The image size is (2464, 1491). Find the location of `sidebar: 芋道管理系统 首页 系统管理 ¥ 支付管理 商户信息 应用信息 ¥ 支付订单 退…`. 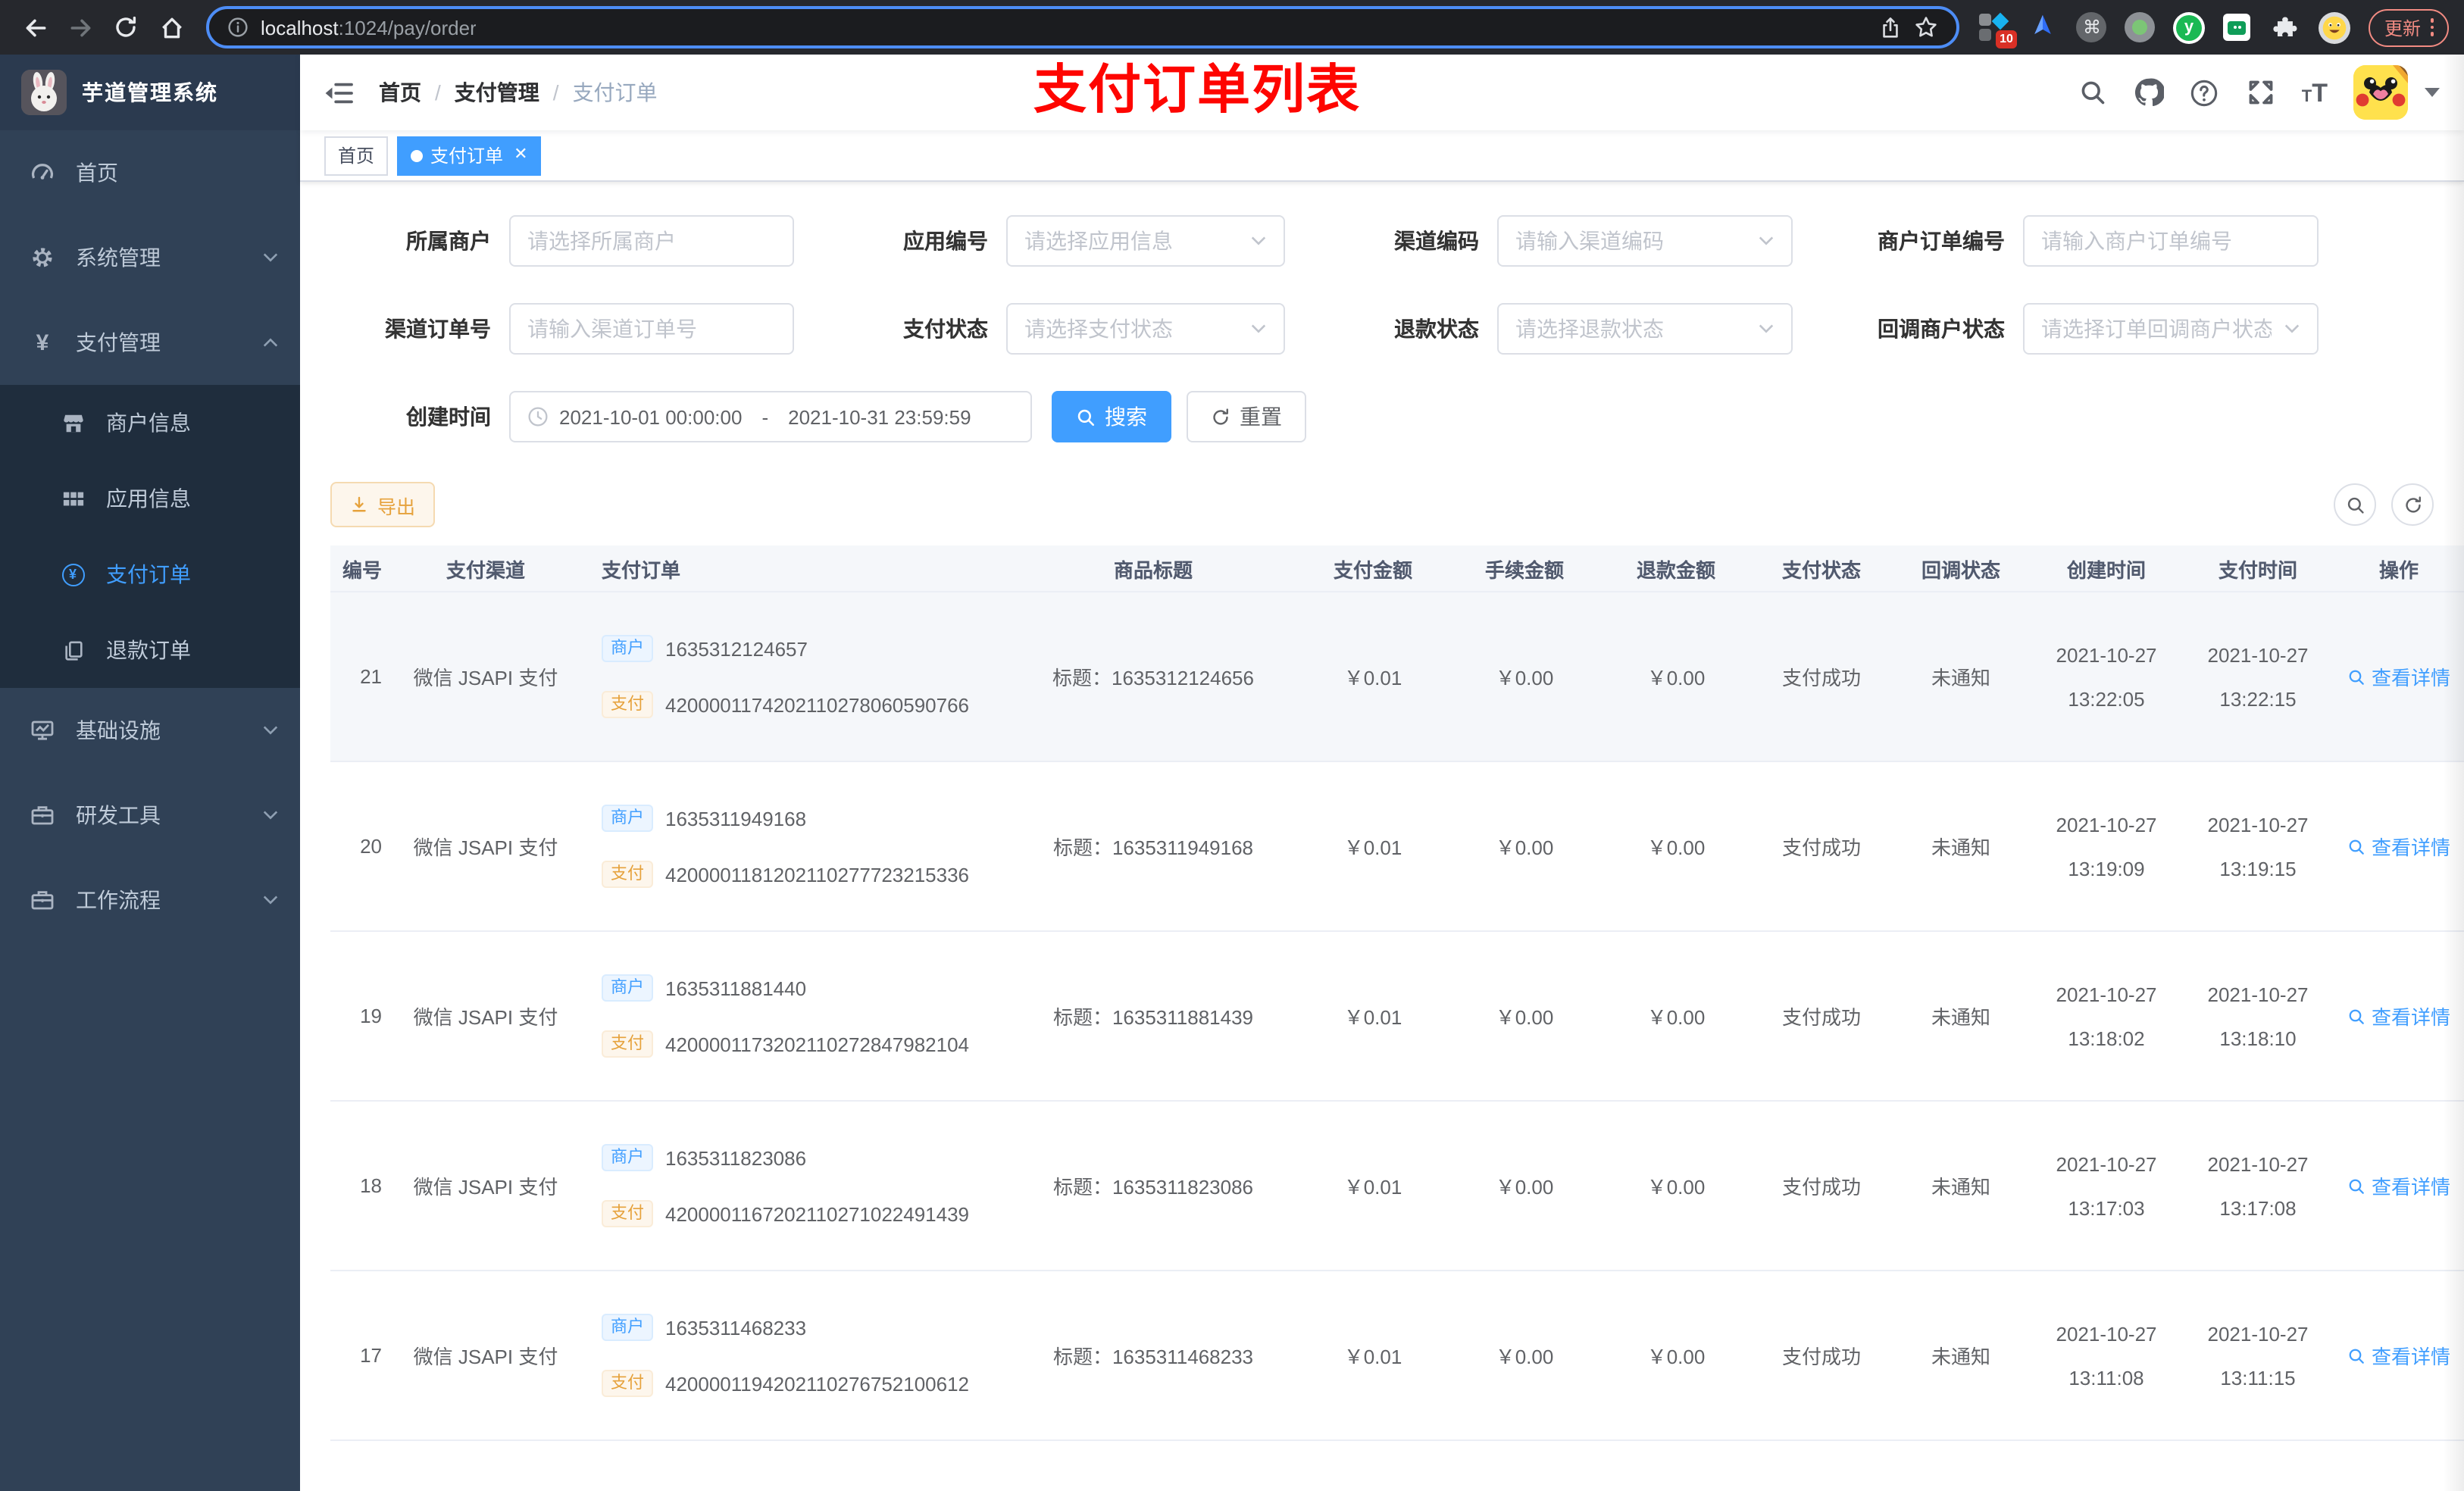

sidebar: 芋道管理系统 首页 系统管理 ¥ 支付管理 商户信息 应用信息 ¥ 支付订单 退… is located at coordinates (150, 773).